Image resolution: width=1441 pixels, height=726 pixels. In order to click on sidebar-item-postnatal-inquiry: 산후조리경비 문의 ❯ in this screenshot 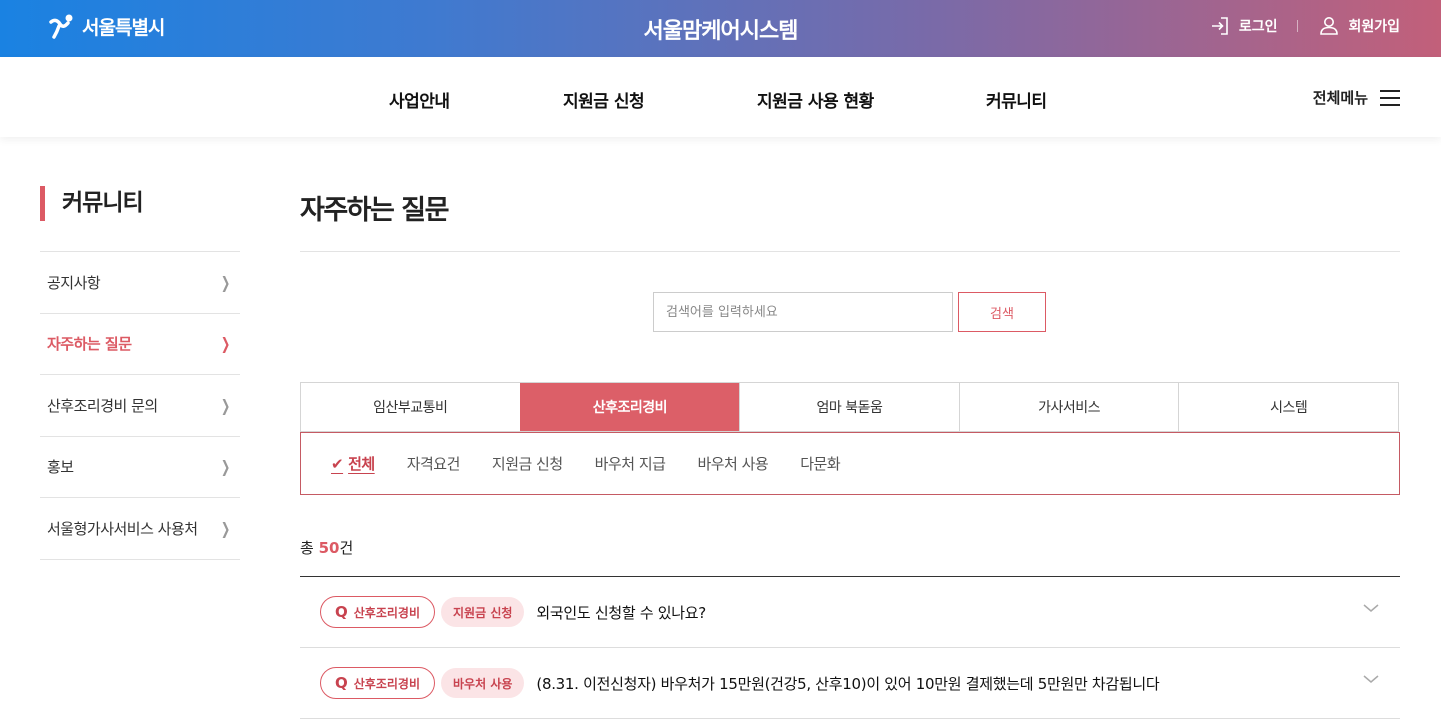, I will do `click(140, 406)`.